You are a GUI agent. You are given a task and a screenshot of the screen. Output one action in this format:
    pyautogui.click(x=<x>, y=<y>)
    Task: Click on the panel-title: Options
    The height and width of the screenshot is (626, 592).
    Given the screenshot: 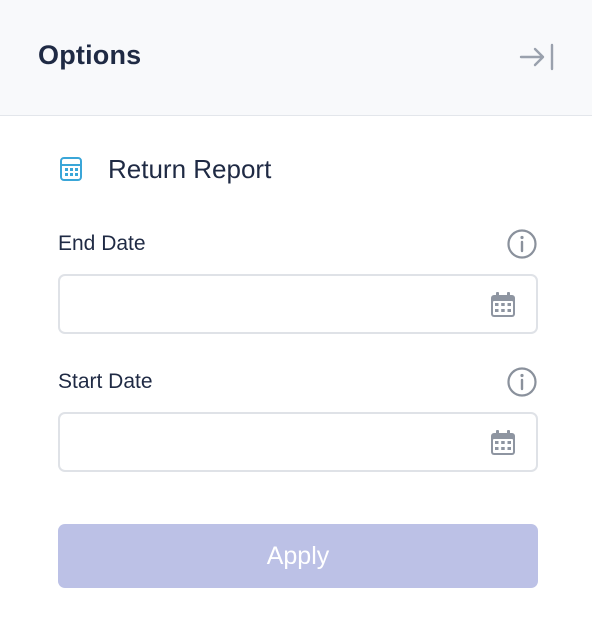 What is the action you would take?
    pyautogui.click(x=90, y=55)
    